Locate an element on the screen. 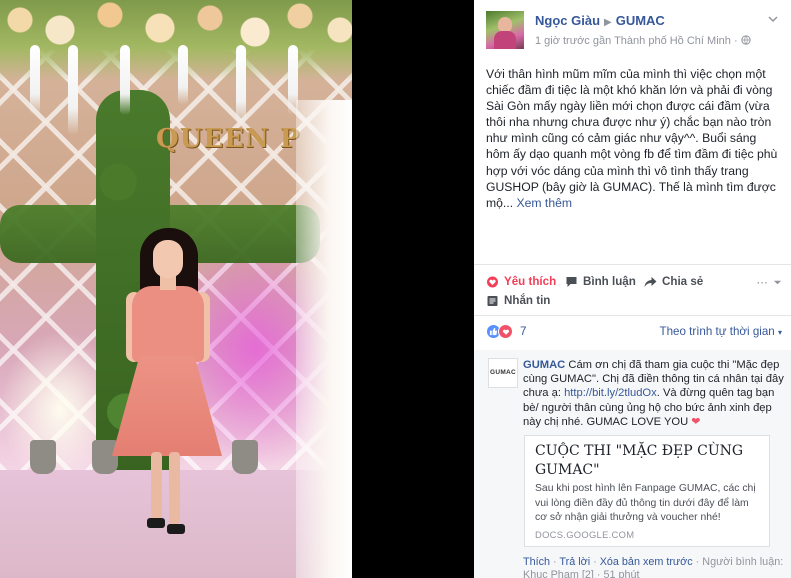 The image size is (791, 578). person-face is located at coordinates (168, 259).